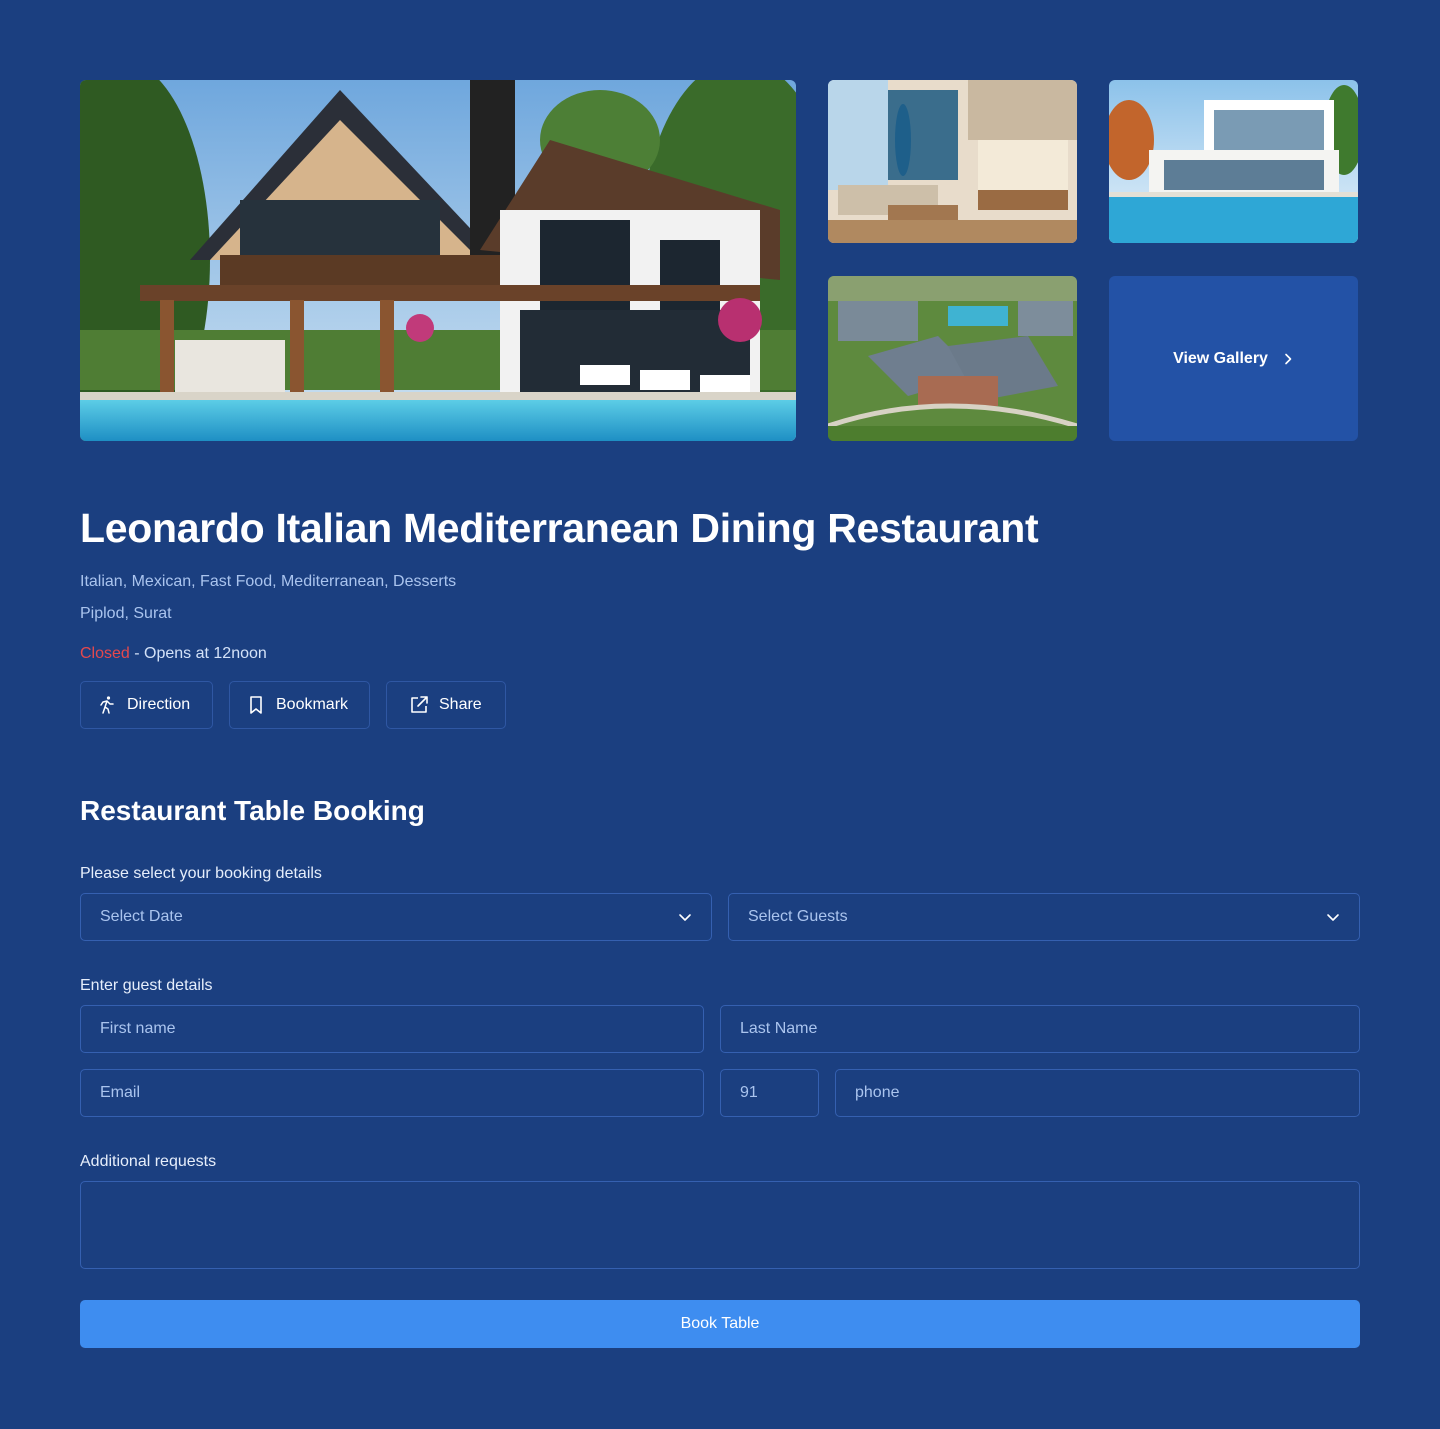 This screenshot has width=1440, height=1429. I want to click on bookmark-label: Bookmark, so click(312, 704).